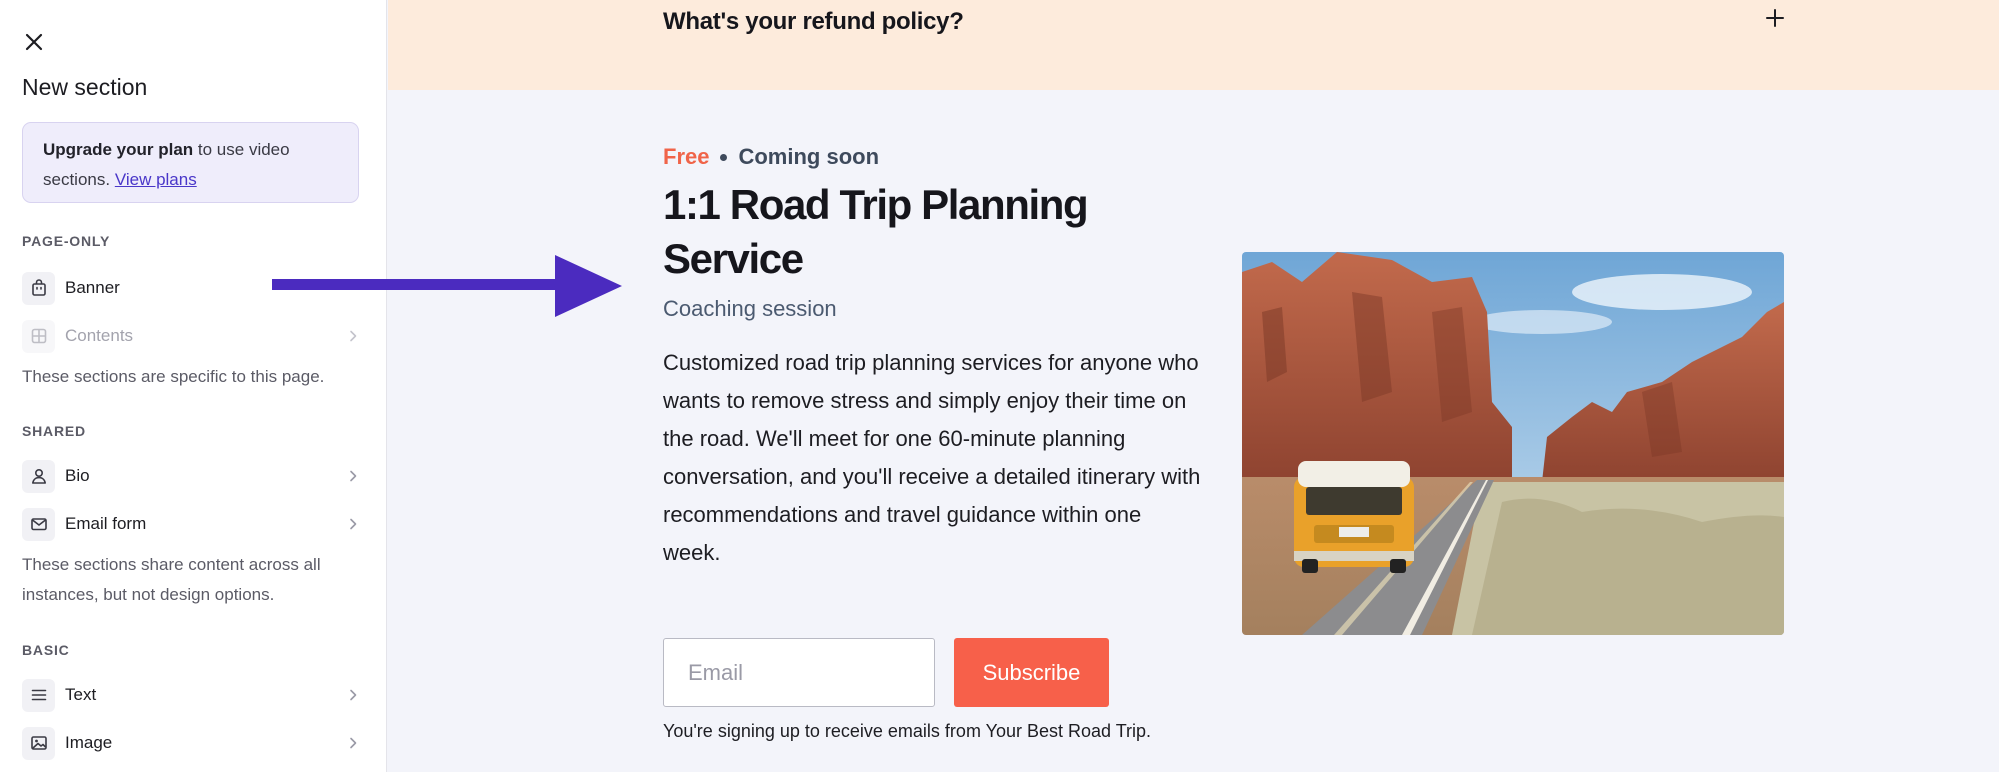 Image resolution: width=1999 pixels, height=772 pixels. What do you see at coordinates (38, 524) in the screenshot?
I see `envelope-icon` at bounding box center [38, 524].